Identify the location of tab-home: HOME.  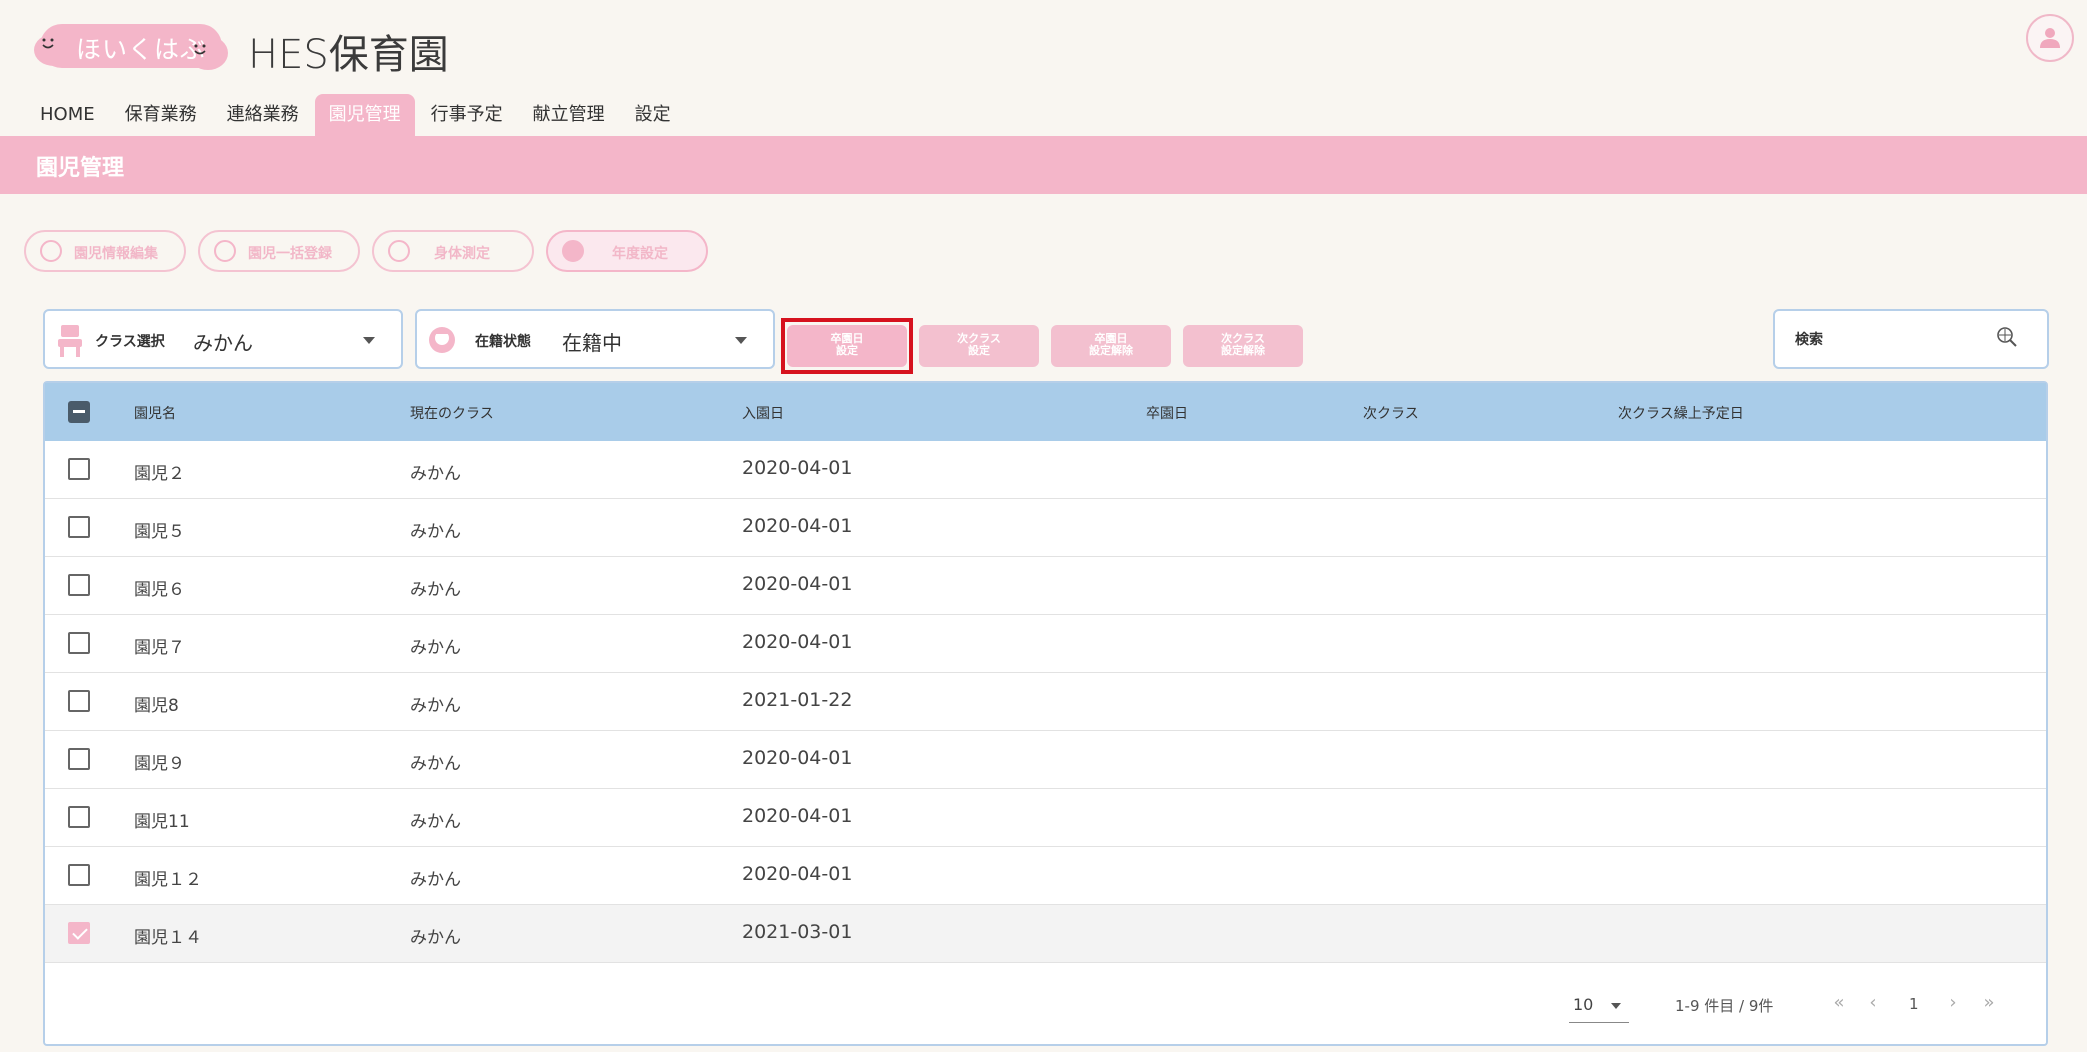
(67, 115).